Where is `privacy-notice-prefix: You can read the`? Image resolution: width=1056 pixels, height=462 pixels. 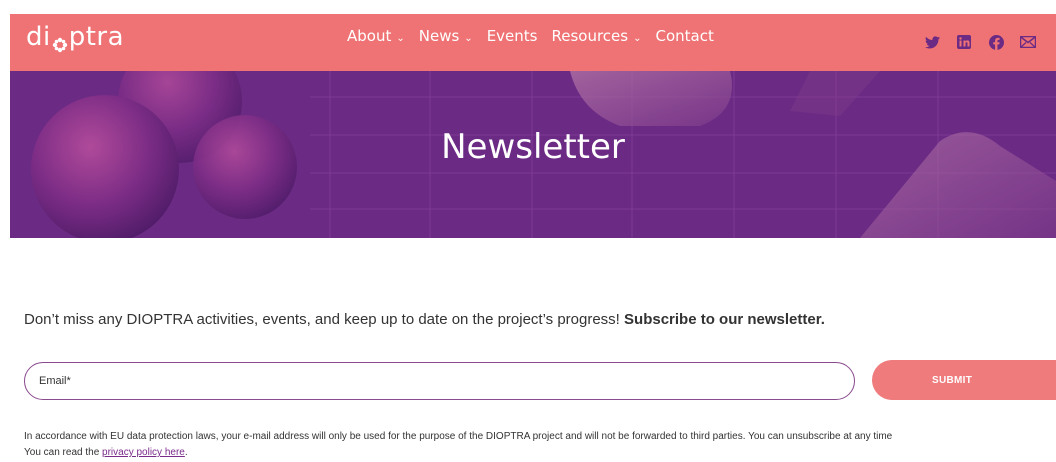
privacy-notice-prefix: You can read the is located at coordinates (63, 452).